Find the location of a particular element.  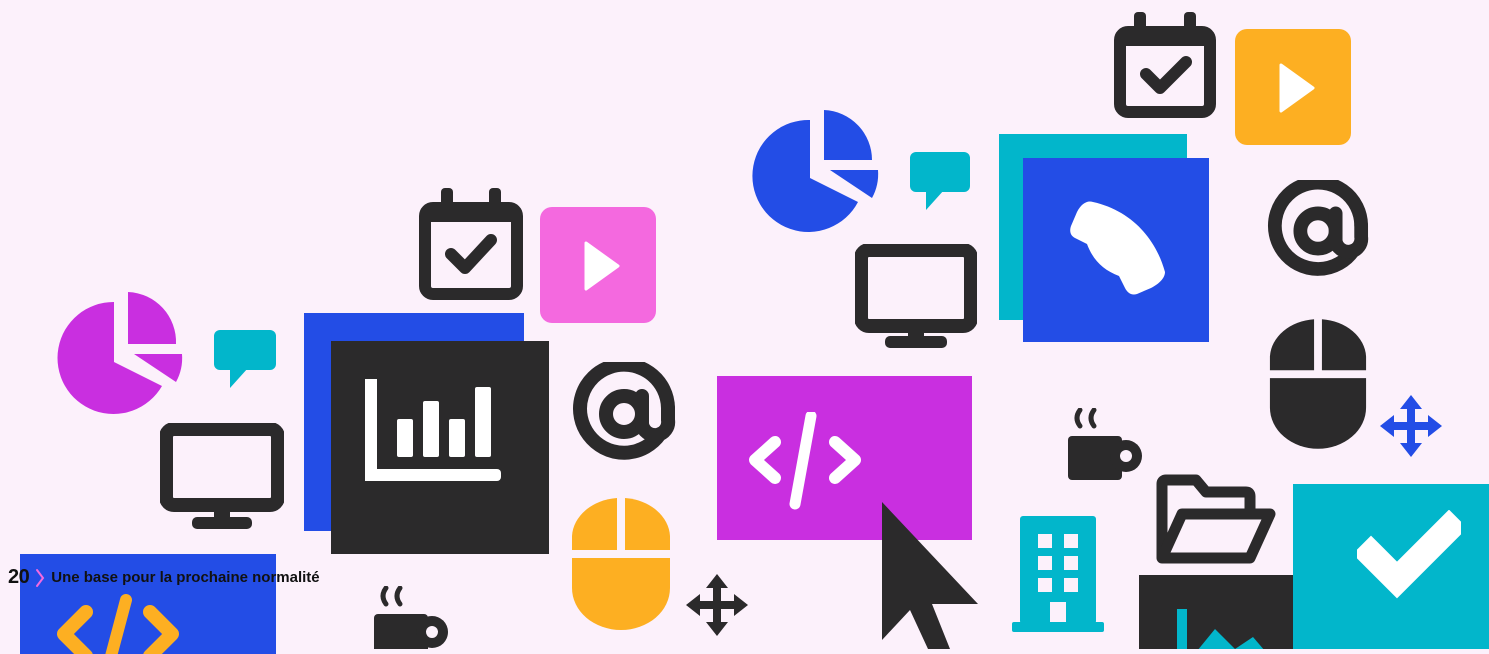

page-number: 20 is located at coordinates (19, 577).